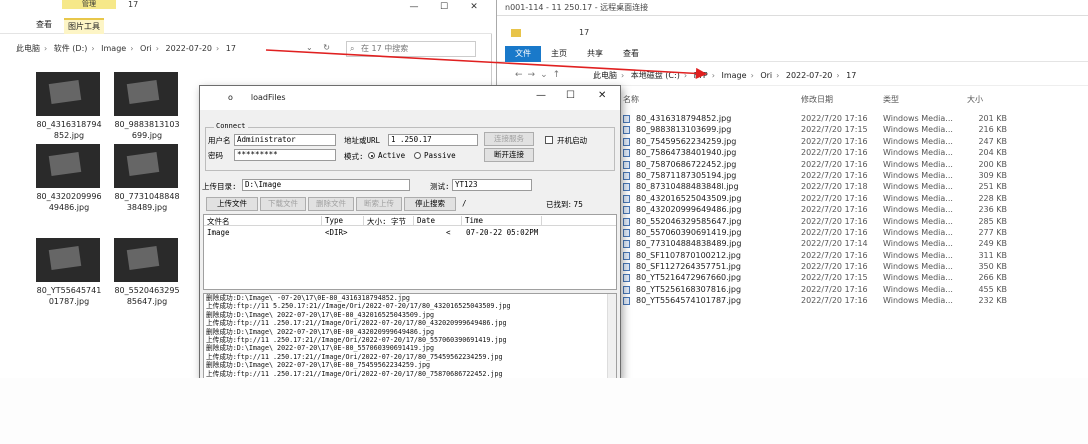 This screenshot has height=444, width=1088. Describe the element at coordinates (71, 48) in the screenshot. I see `breadcrumb-item: 软件 (D:)` at that location.